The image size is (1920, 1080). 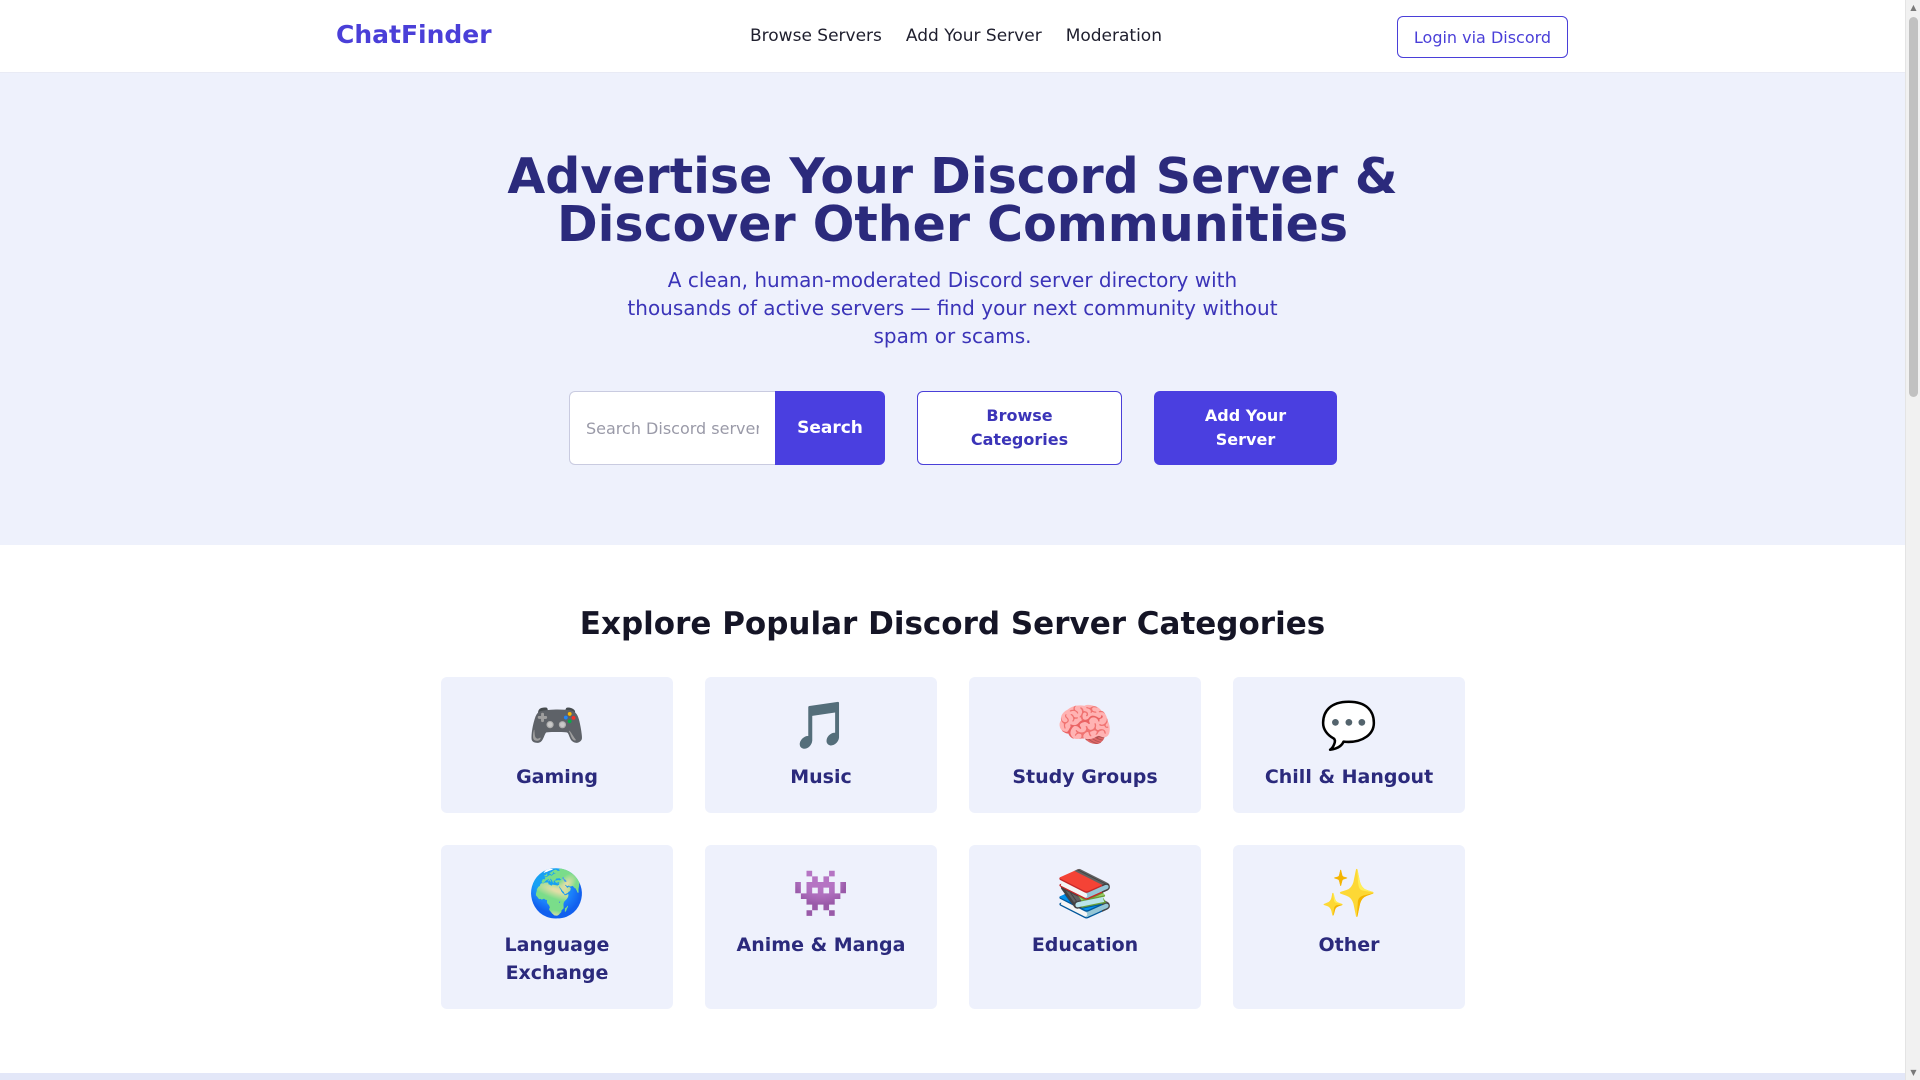 I want to click on category-card-language-exchange: 🌍 Language Exchange, so click(x=557, y=927).